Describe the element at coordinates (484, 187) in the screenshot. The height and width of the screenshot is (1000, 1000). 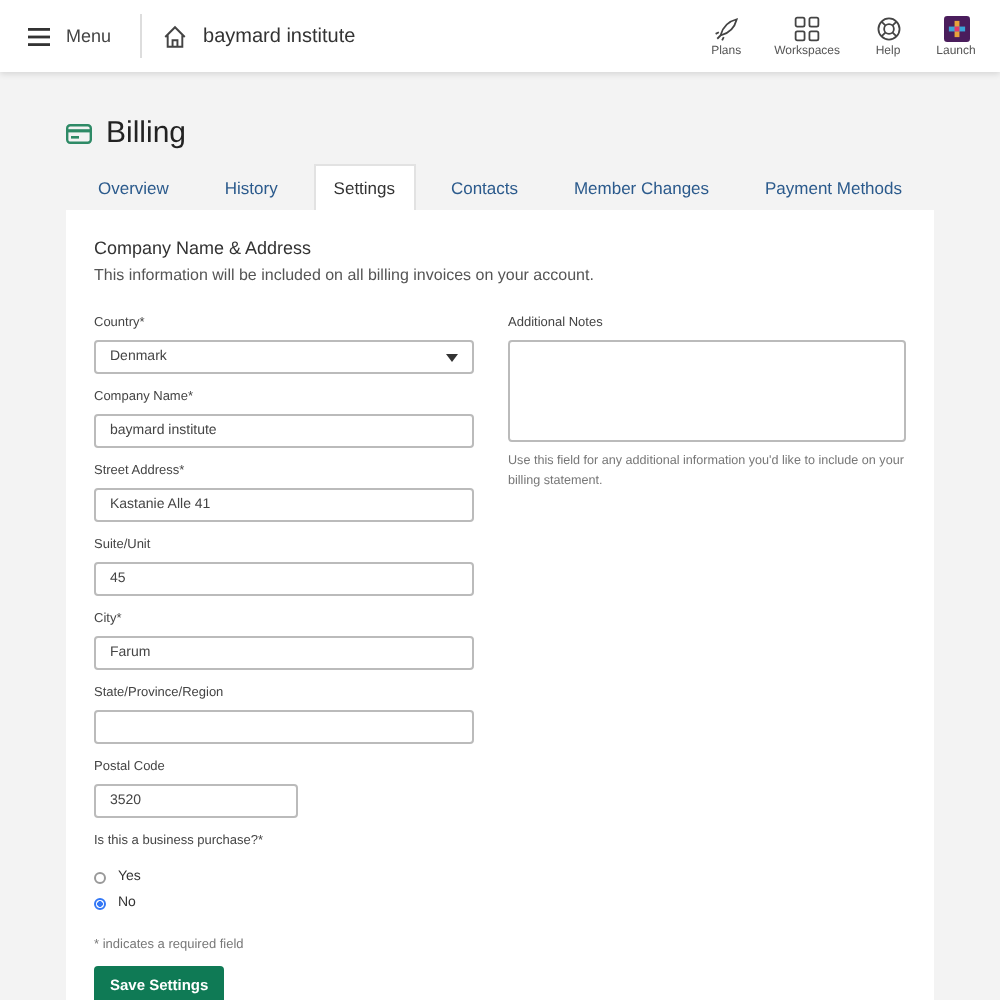
I see `tab: Contacts` at that location.